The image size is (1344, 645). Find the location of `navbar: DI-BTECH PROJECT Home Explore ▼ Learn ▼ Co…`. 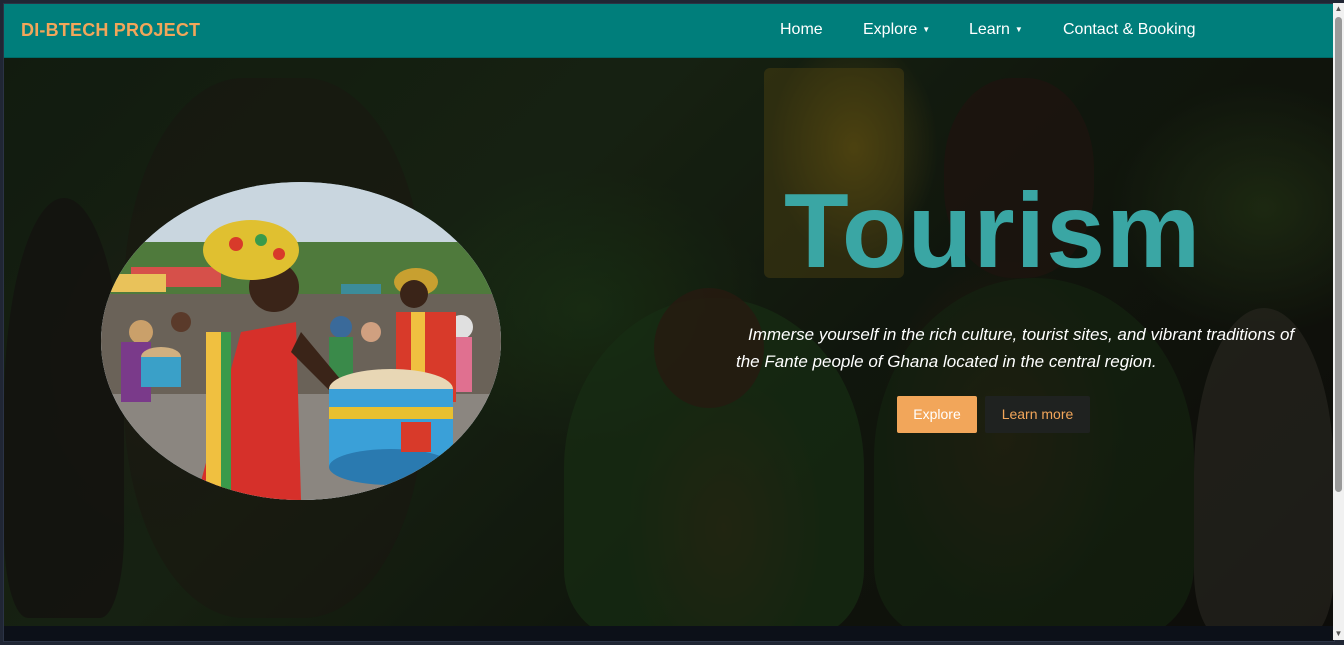

navbar: DI-BTECH PROJECT Home Explore ▼ Learn ▼ Co… is located at coordinates (669, 31).